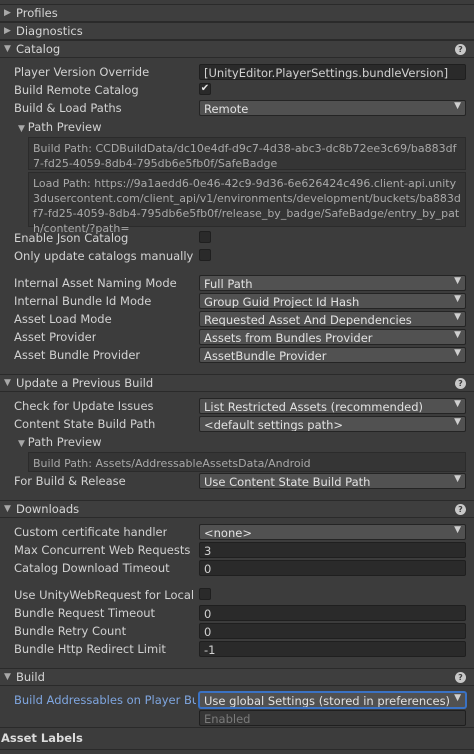  Describe the element at coordinates (332, 631) in the screenshot. I see `bundle-retry-input: 0` at that location.